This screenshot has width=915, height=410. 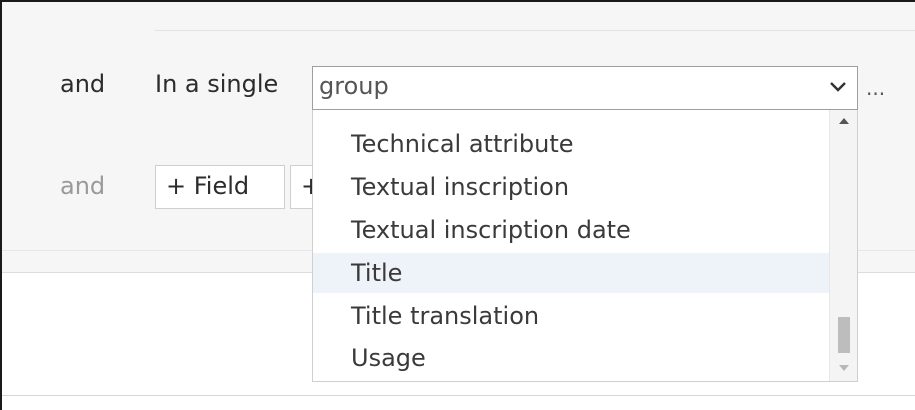 What do you see at coordinates (838, 87) in the screenshot?
I see `chevron-down-icon` at bounding box center [838, 87].